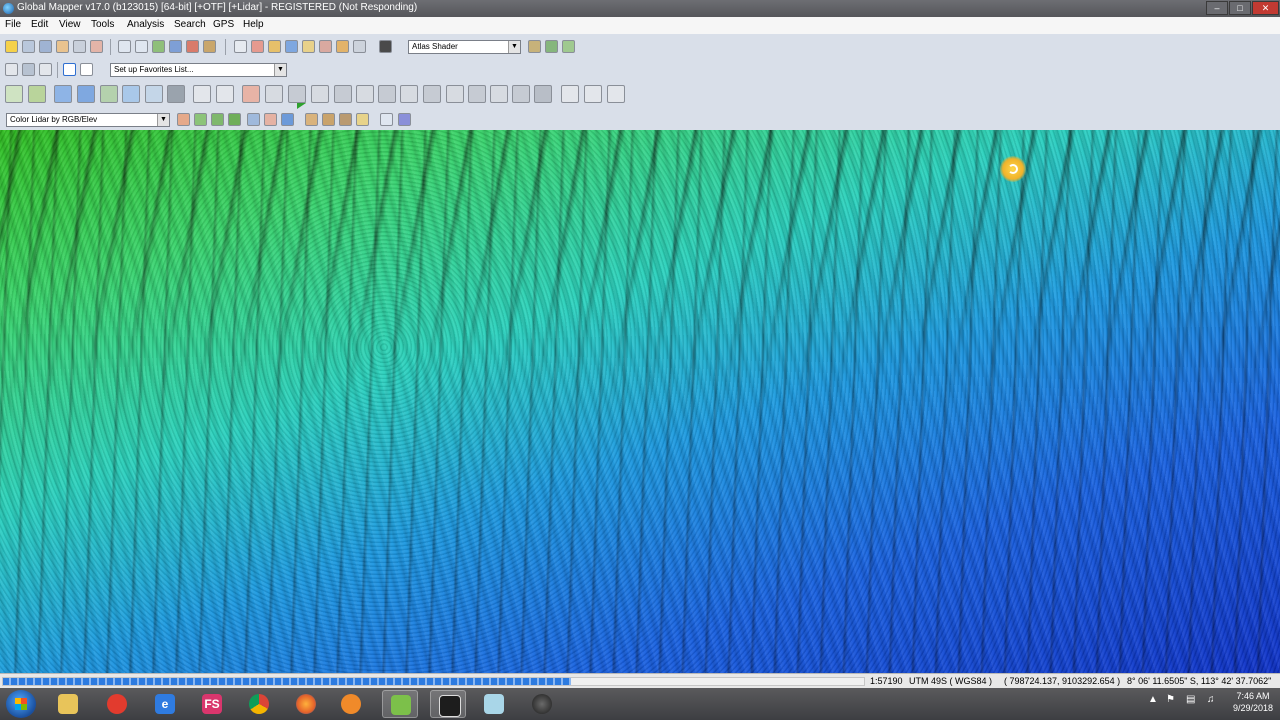  What do you see at coordinates (455, 94) in the screenshot?
I see `digitizer-grid-icon` at bounding box center [455, 94].